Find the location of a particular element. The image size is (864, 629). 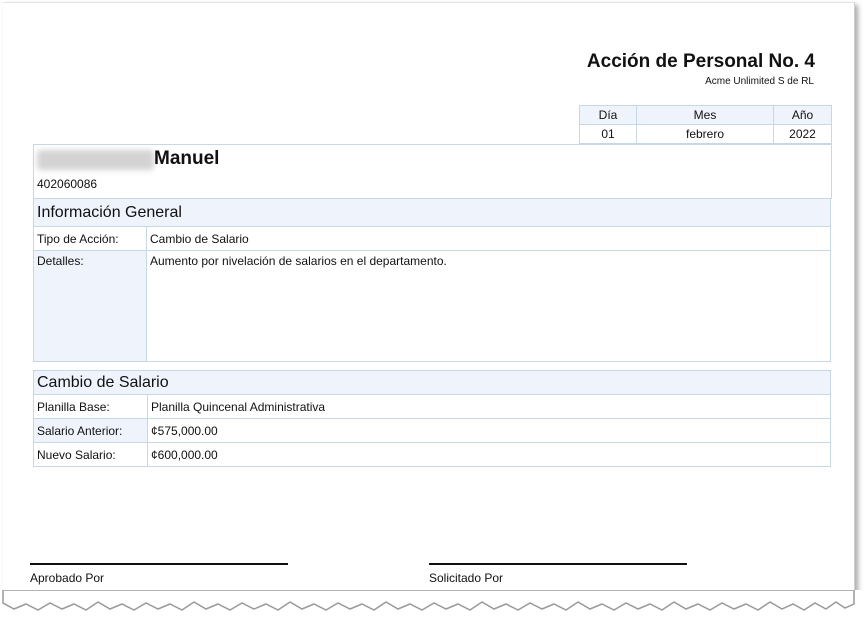

previous-salary-label: Salario Anterior: is located at coordinates (90, 430).